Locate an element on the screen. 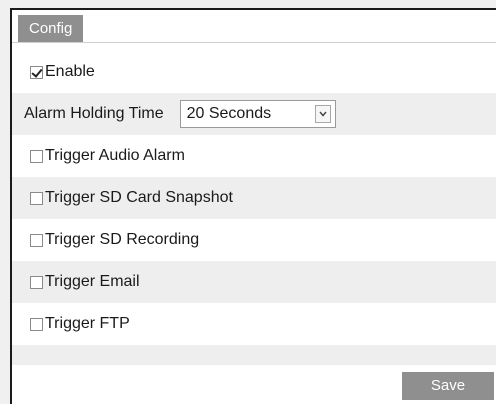 The height and width of the screenshot is (404, 496). trigger-sd-card-snapshot-label: Trigger SD Card Snapshot is located at coordinates (139, 197).